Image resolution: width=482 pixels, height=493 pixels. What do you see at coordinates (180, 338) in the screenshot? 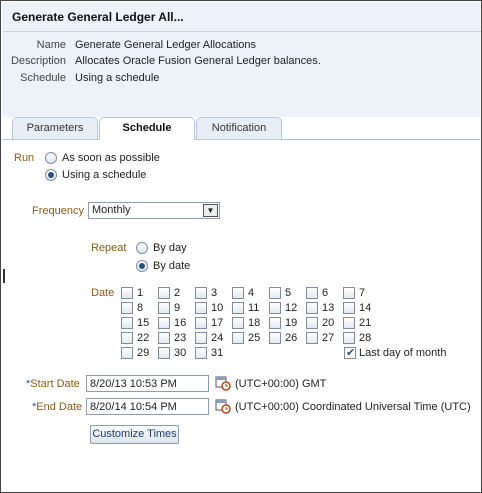
I see `day-label: 23` at bounding box center [180, 338].